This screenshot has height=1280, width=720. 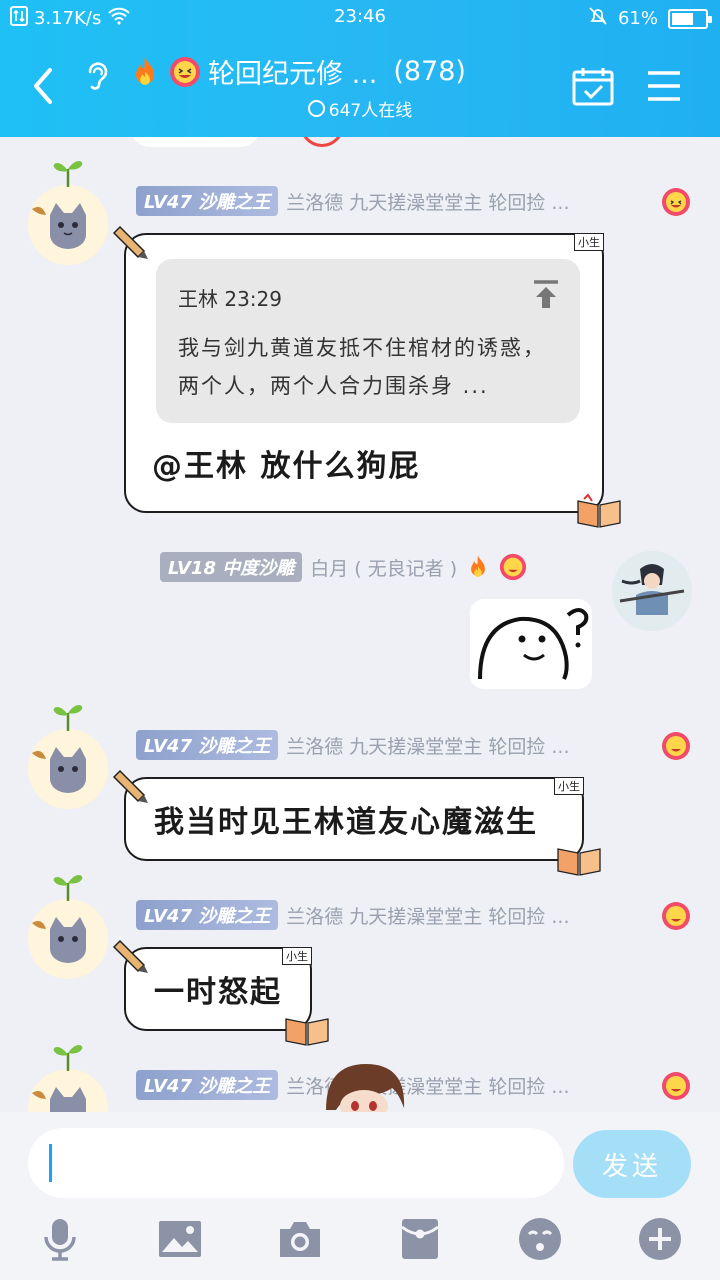 What do you see at coordinates (383, 567) in the screenshot?
I see `sender-name: 白月 ( 无良记者 )` at bounding box center [383, 567].